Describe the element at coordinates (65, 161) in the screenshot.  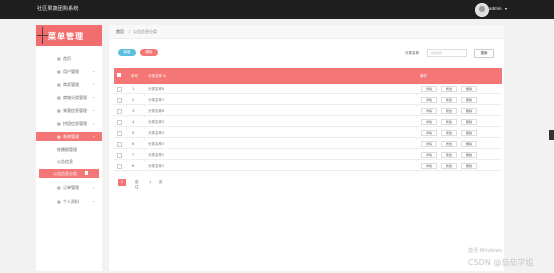
I see `sidebar-item-label: 公告信息` at that location.